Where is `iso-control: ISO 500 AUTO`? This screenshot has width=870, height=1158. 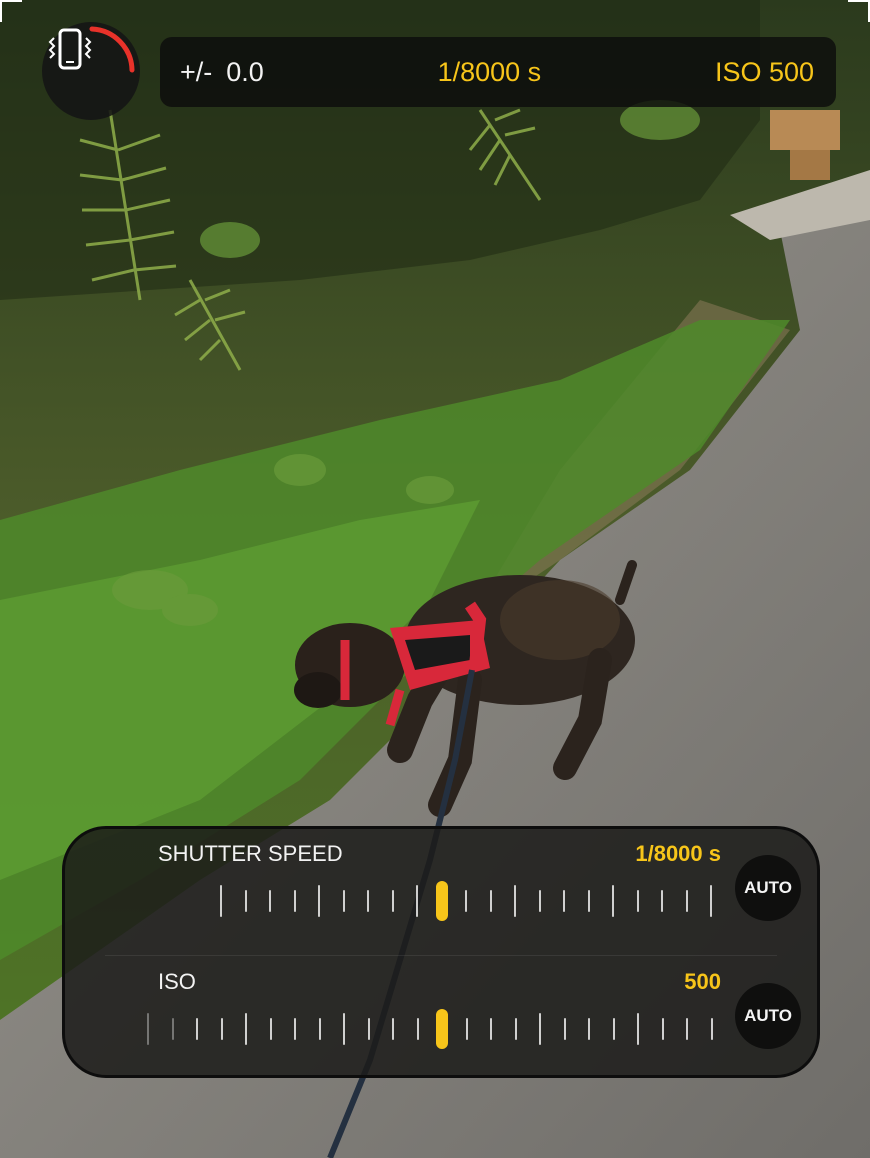 iso-control: ISO 500 AUTO is located at coordinates (441, 1020).